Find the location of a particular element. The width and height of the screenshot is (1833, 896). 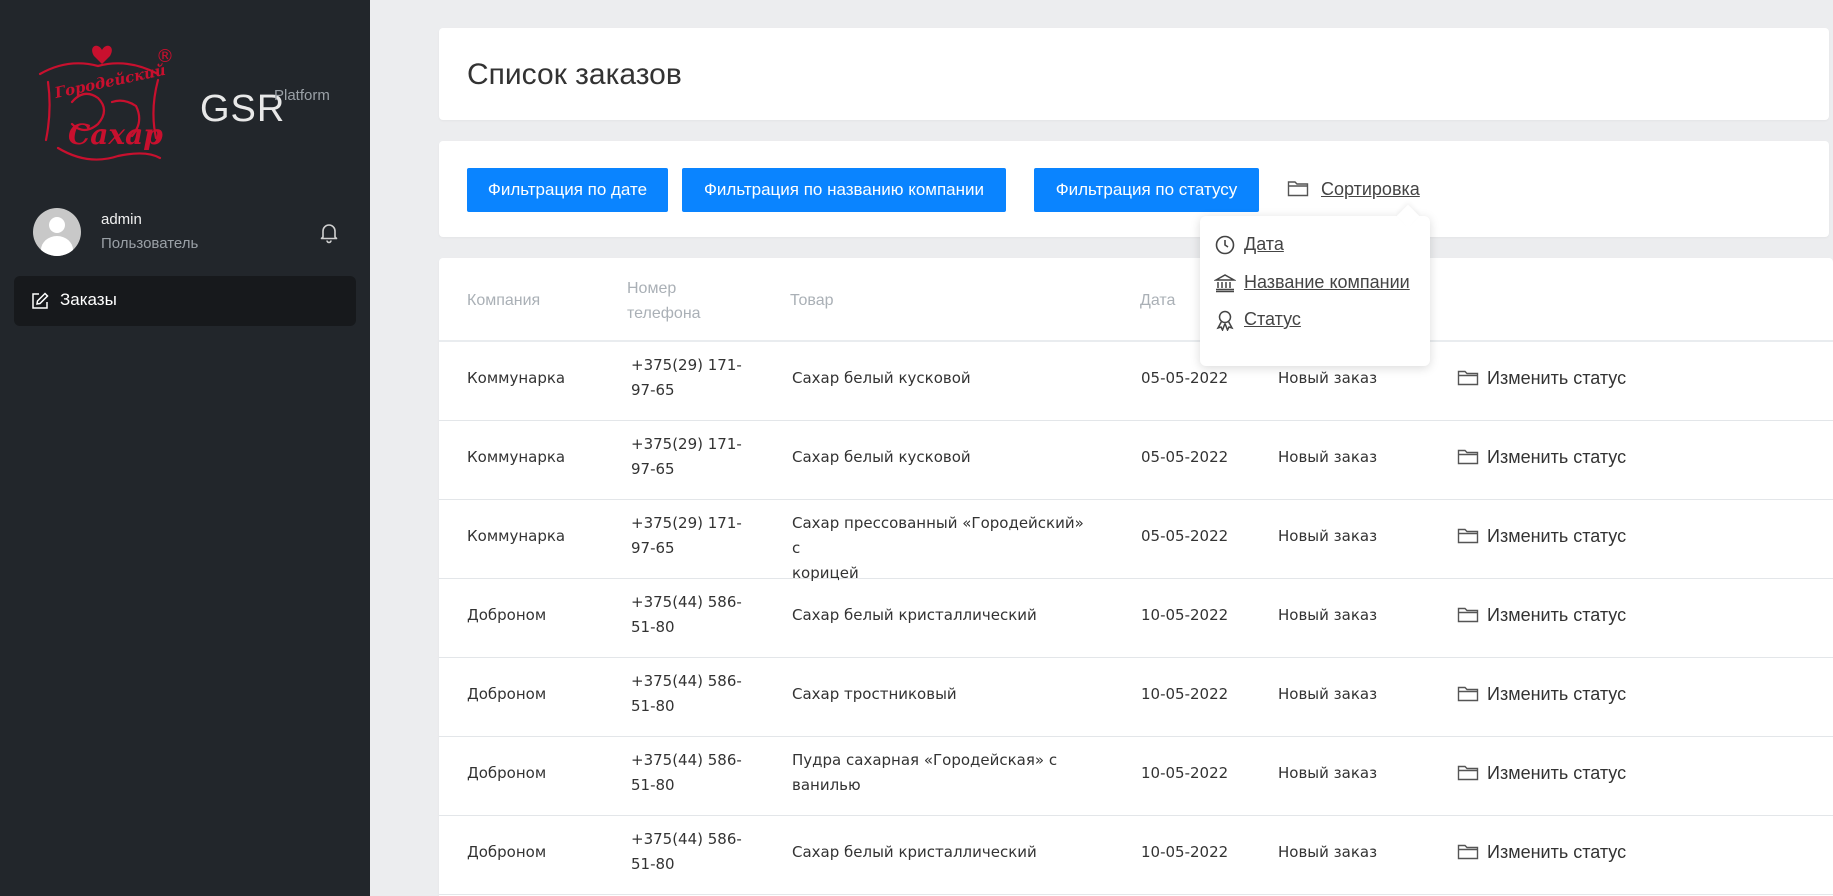

filter-by-status-button: Фильтрация по статусу is located at coordinates (1146, 190).